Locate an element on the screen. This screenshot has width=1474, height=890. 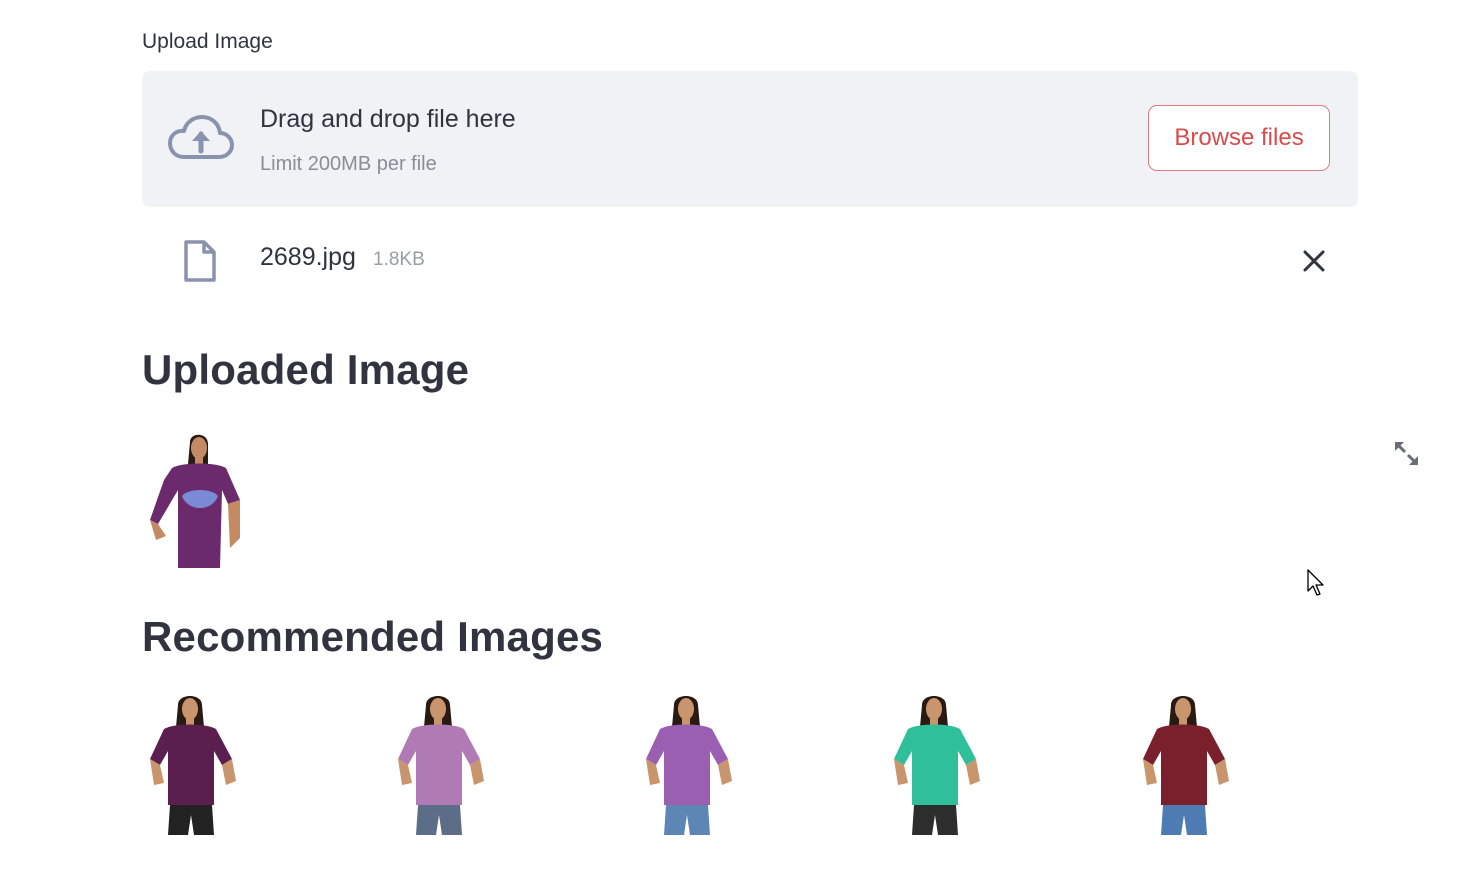
file-icon is located at coordinates (200, 261).